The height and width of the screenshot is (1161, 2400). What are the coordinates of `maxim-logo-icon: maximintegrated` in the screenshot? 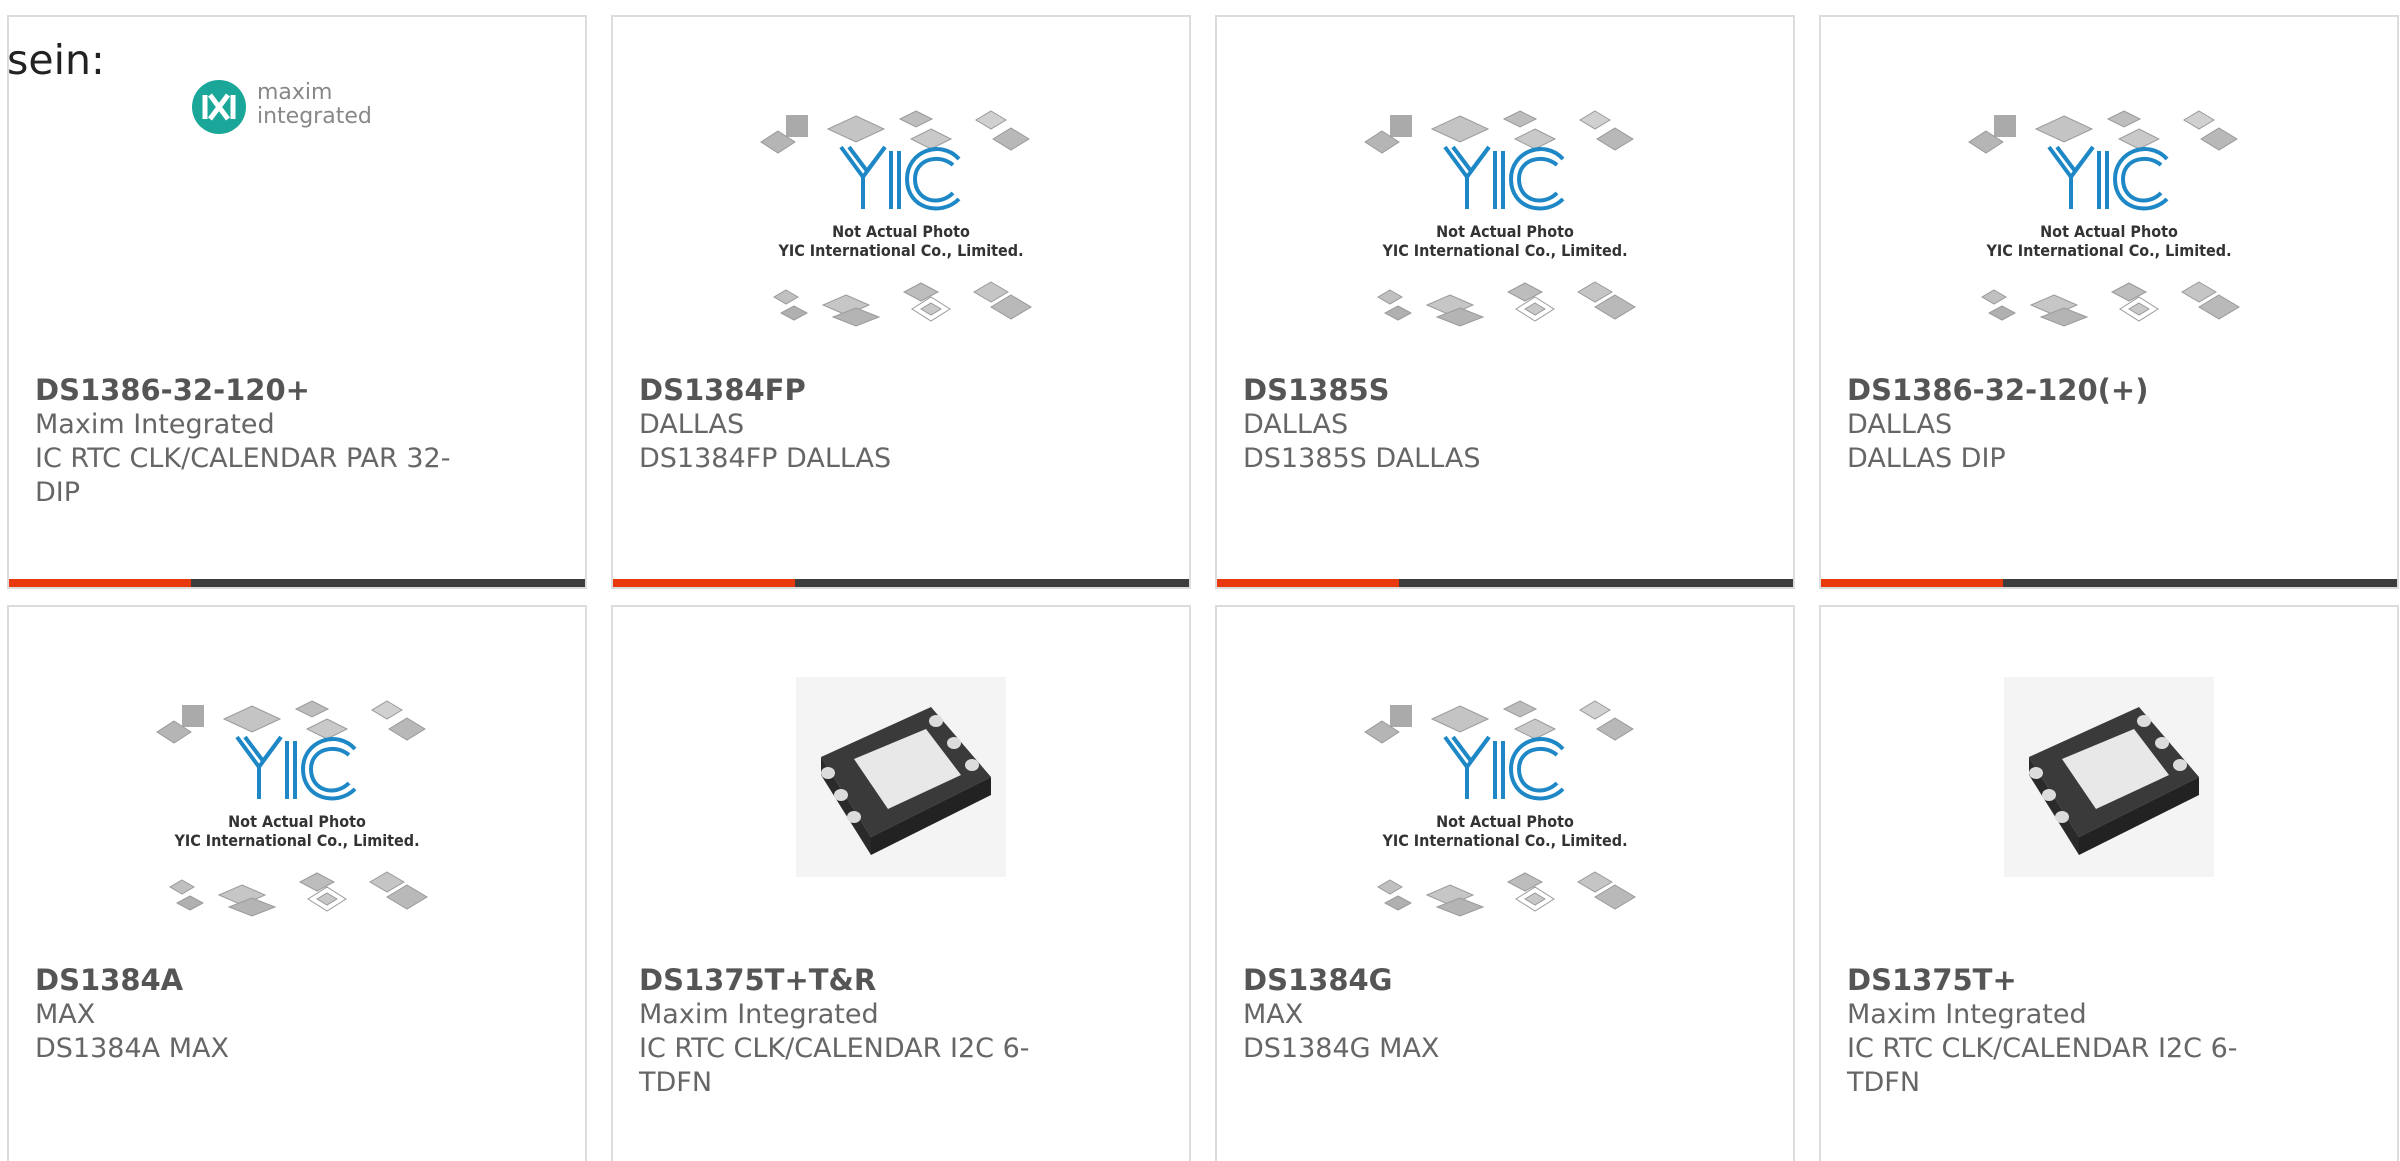 It's located at (282, 107).